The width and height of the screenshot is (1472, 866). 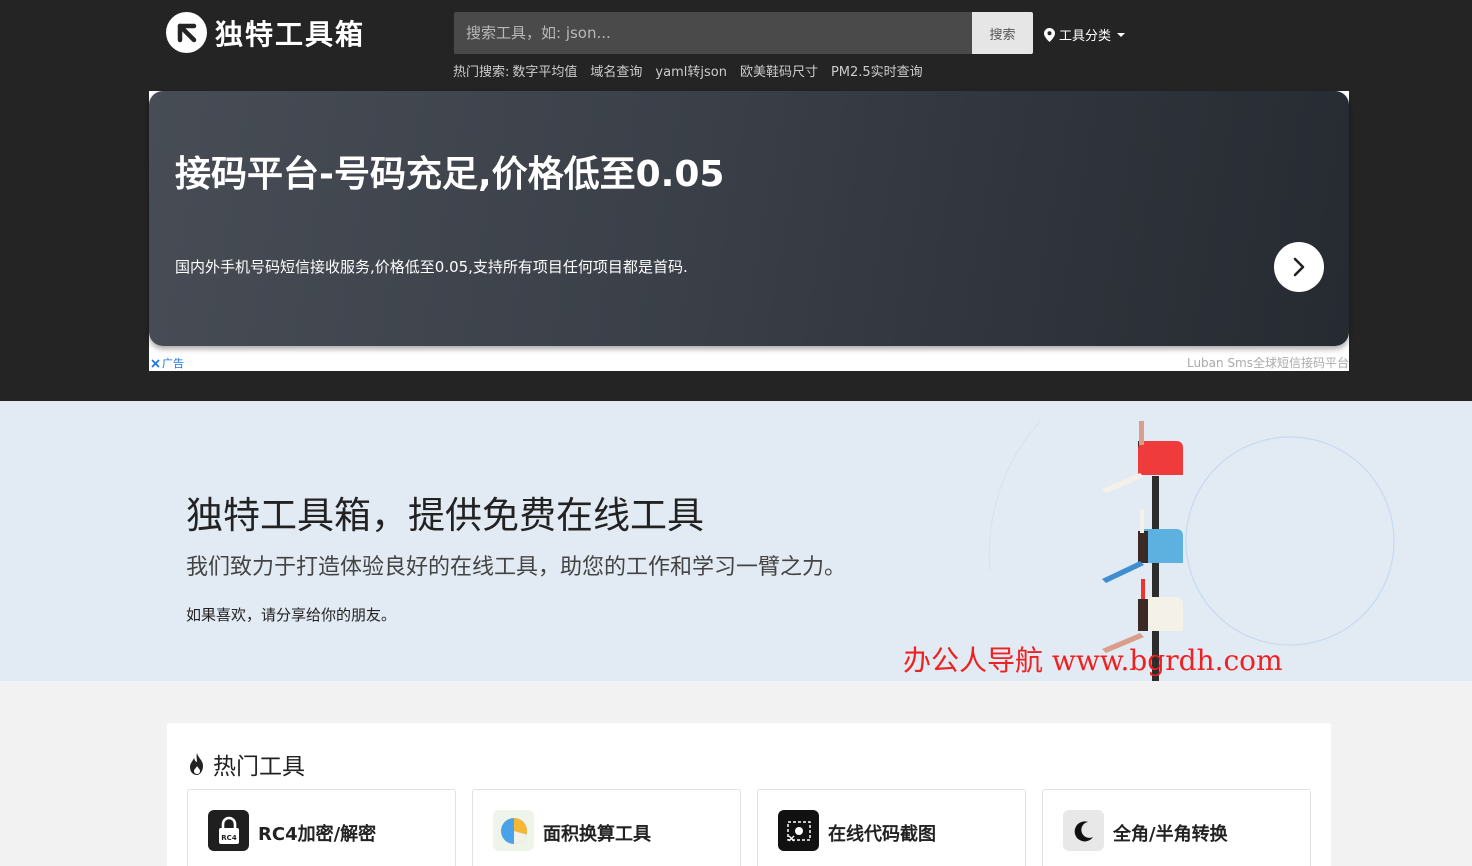 I want to click on category-label: 工具分类, so click(x=1085, y=36).